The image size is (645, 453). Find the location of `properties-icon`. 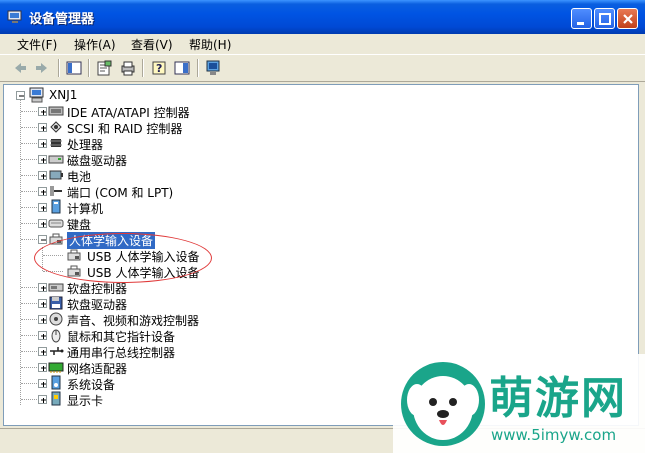

properties-icon is located at coordinates (104, 68).